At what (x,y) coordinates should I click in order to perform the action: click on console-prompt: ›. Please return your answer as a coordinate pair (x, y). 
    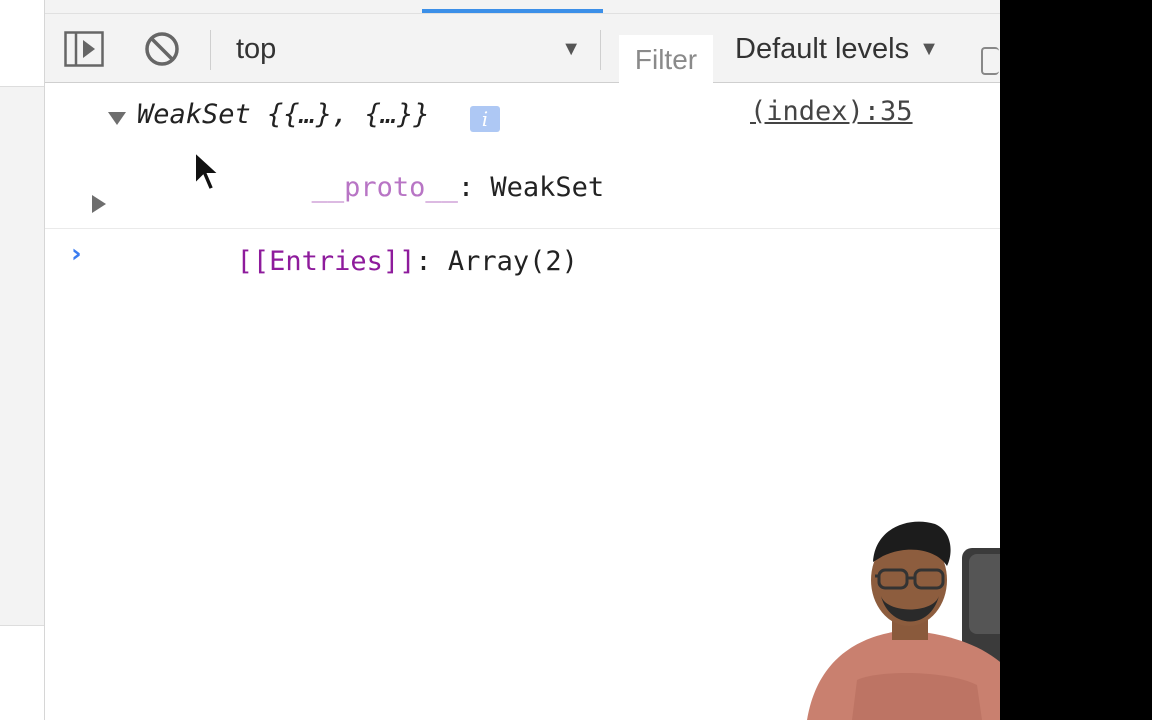
    Looking at the image, I should click on (522, 259).